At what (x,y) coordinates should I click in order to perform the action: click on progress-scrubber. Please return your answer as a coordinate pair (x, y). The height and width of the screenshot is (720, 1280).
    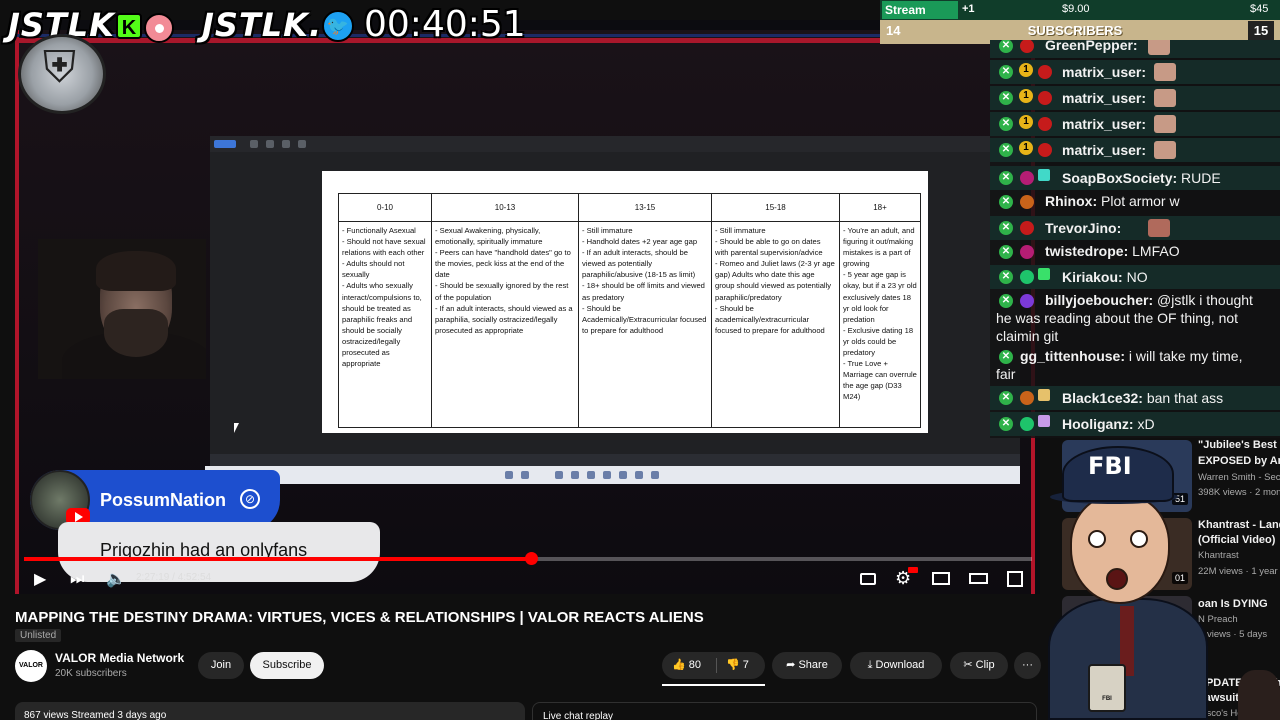
    Looking at the image, I should click on (532, 558).